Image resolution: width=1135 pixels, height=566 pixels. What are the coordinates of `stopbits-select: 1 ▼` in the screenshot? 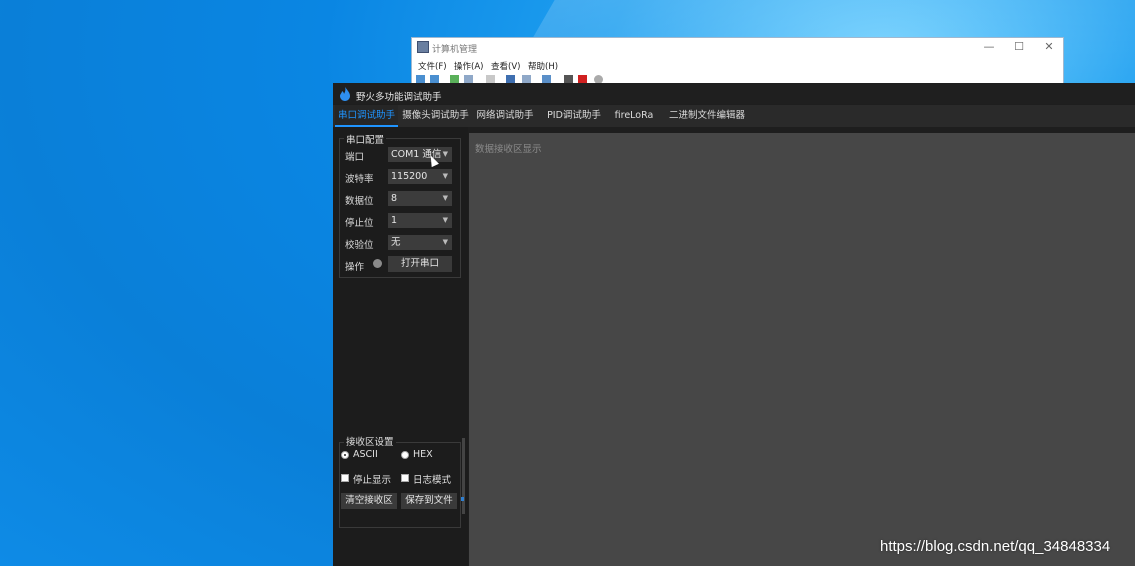 It's located at (420, 220).